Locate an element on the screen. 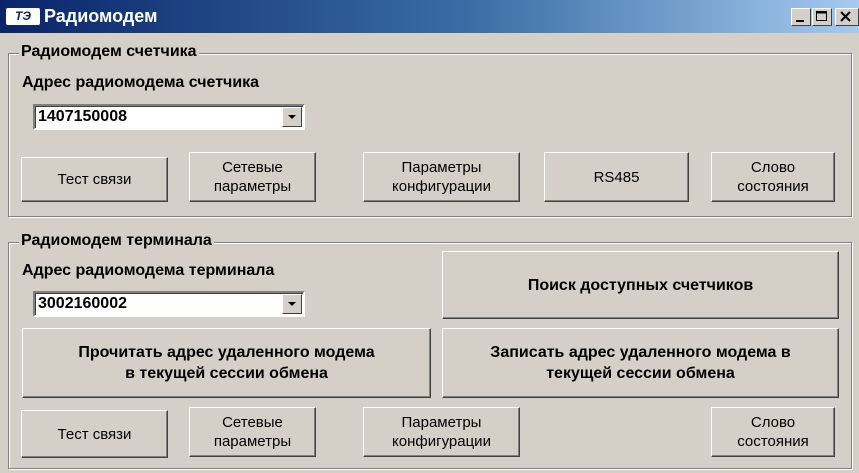 The image size is (859, 473). meter-address-combobox: 1407150008 is located at coordinates (169, 117).